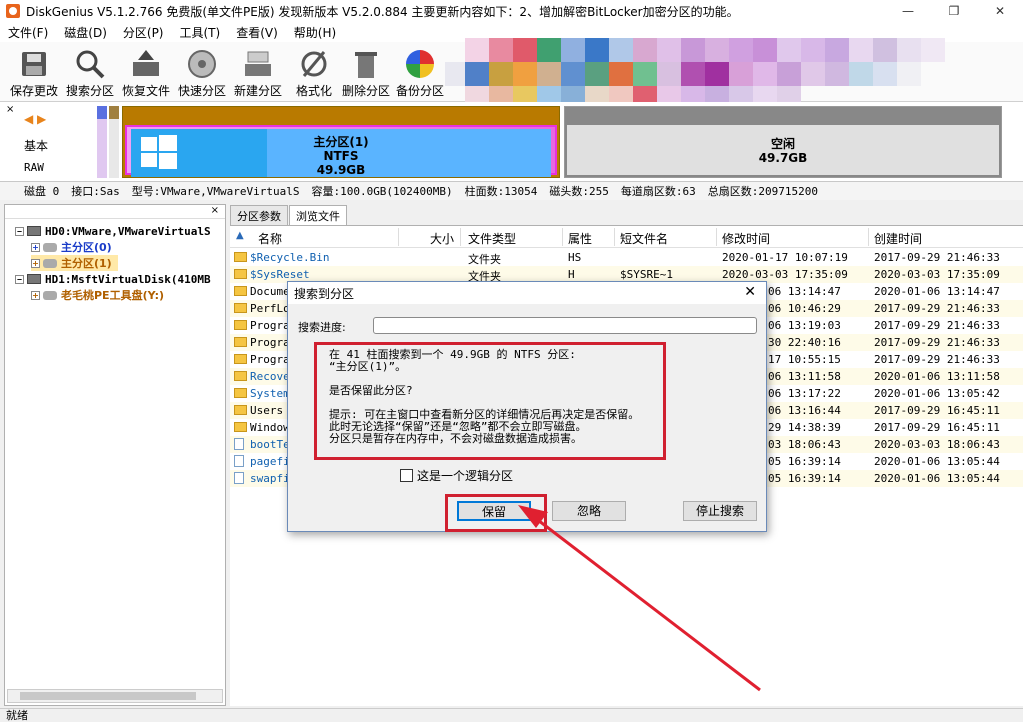 This screenshot has height=722, width=1023. What do you see at coordinates (382, 191) in the screenshot?
I see `disk-capacity: 容量:100.0GB(102400MB)` at bounding box center [382, 191].